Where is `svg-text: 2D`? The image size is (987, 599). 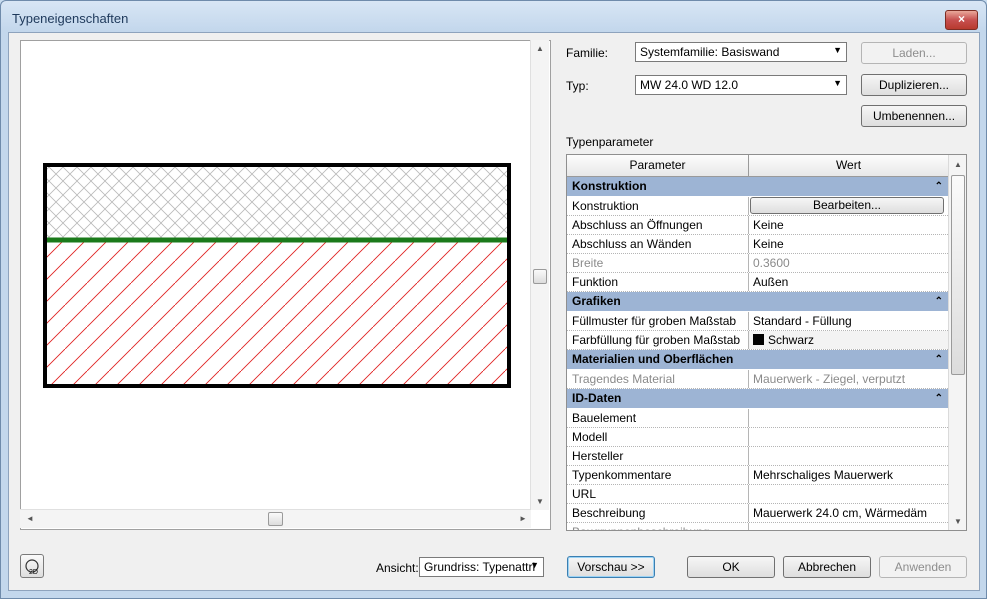 svg-text: 2D is located at coordinates (33, 572).